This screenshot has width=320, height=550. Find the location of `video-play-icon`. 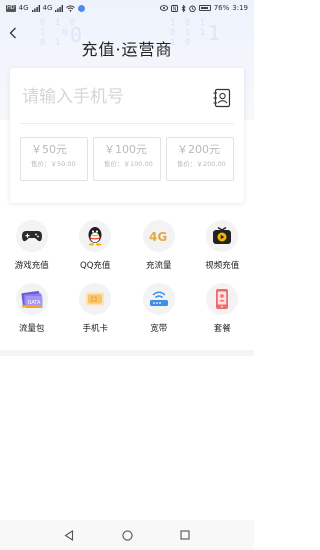

video-play-icon is located at coordinates (222, 236).